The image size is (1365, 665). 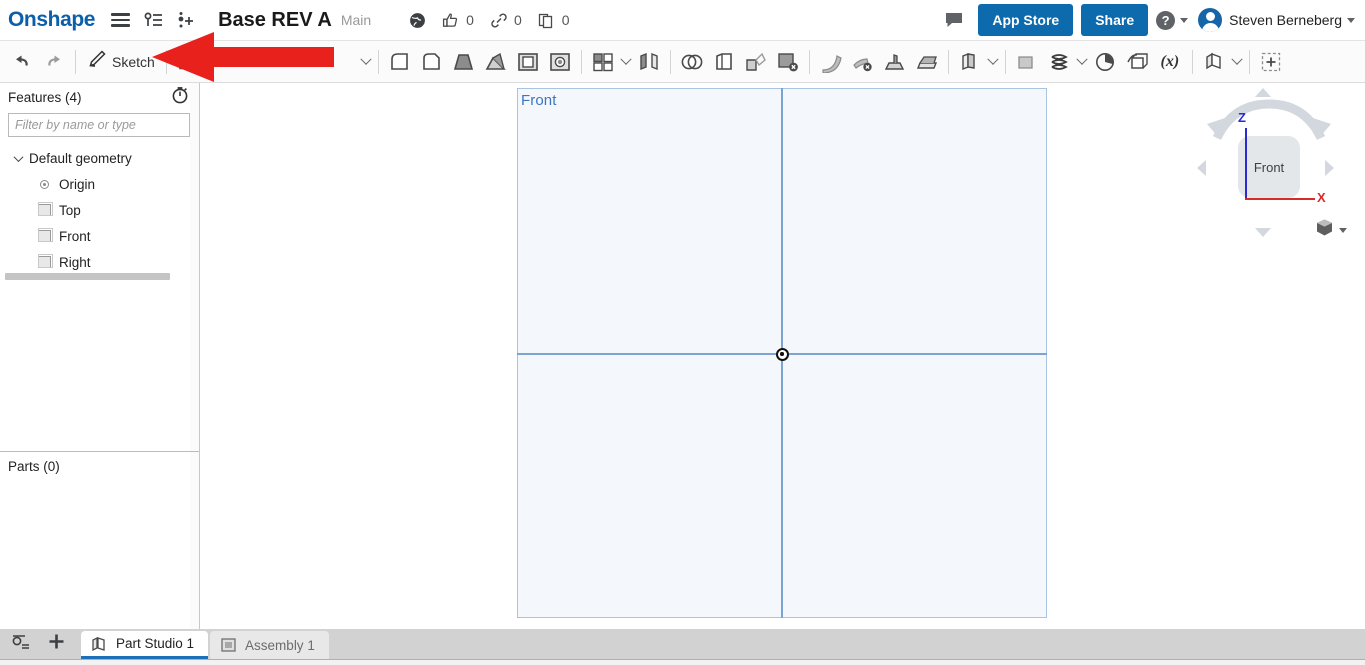 I want to click on origin-point-icon, so click(x=44, y=184).